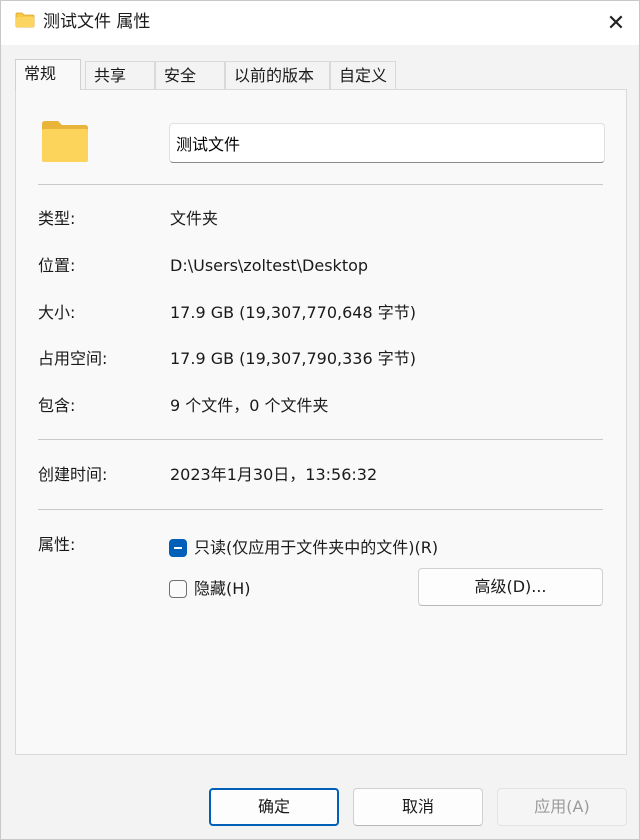 This screenshot has width=640, height=840. I want to click on contains-value: 9 个文件，0 个文件夹, so click(249, 405).